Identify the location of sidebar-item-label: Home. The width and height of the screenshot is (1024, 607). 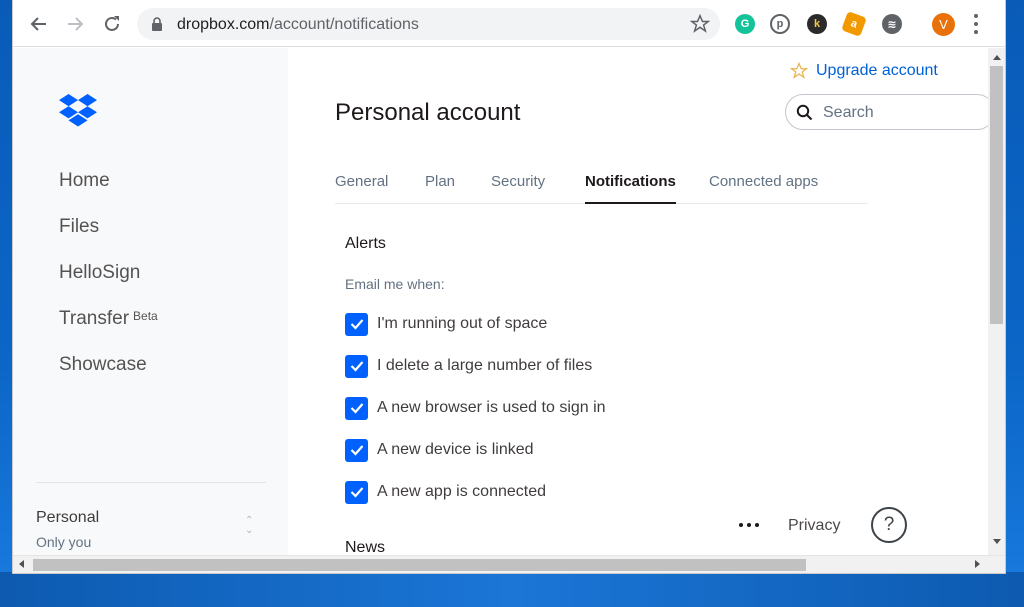
(84, 180).